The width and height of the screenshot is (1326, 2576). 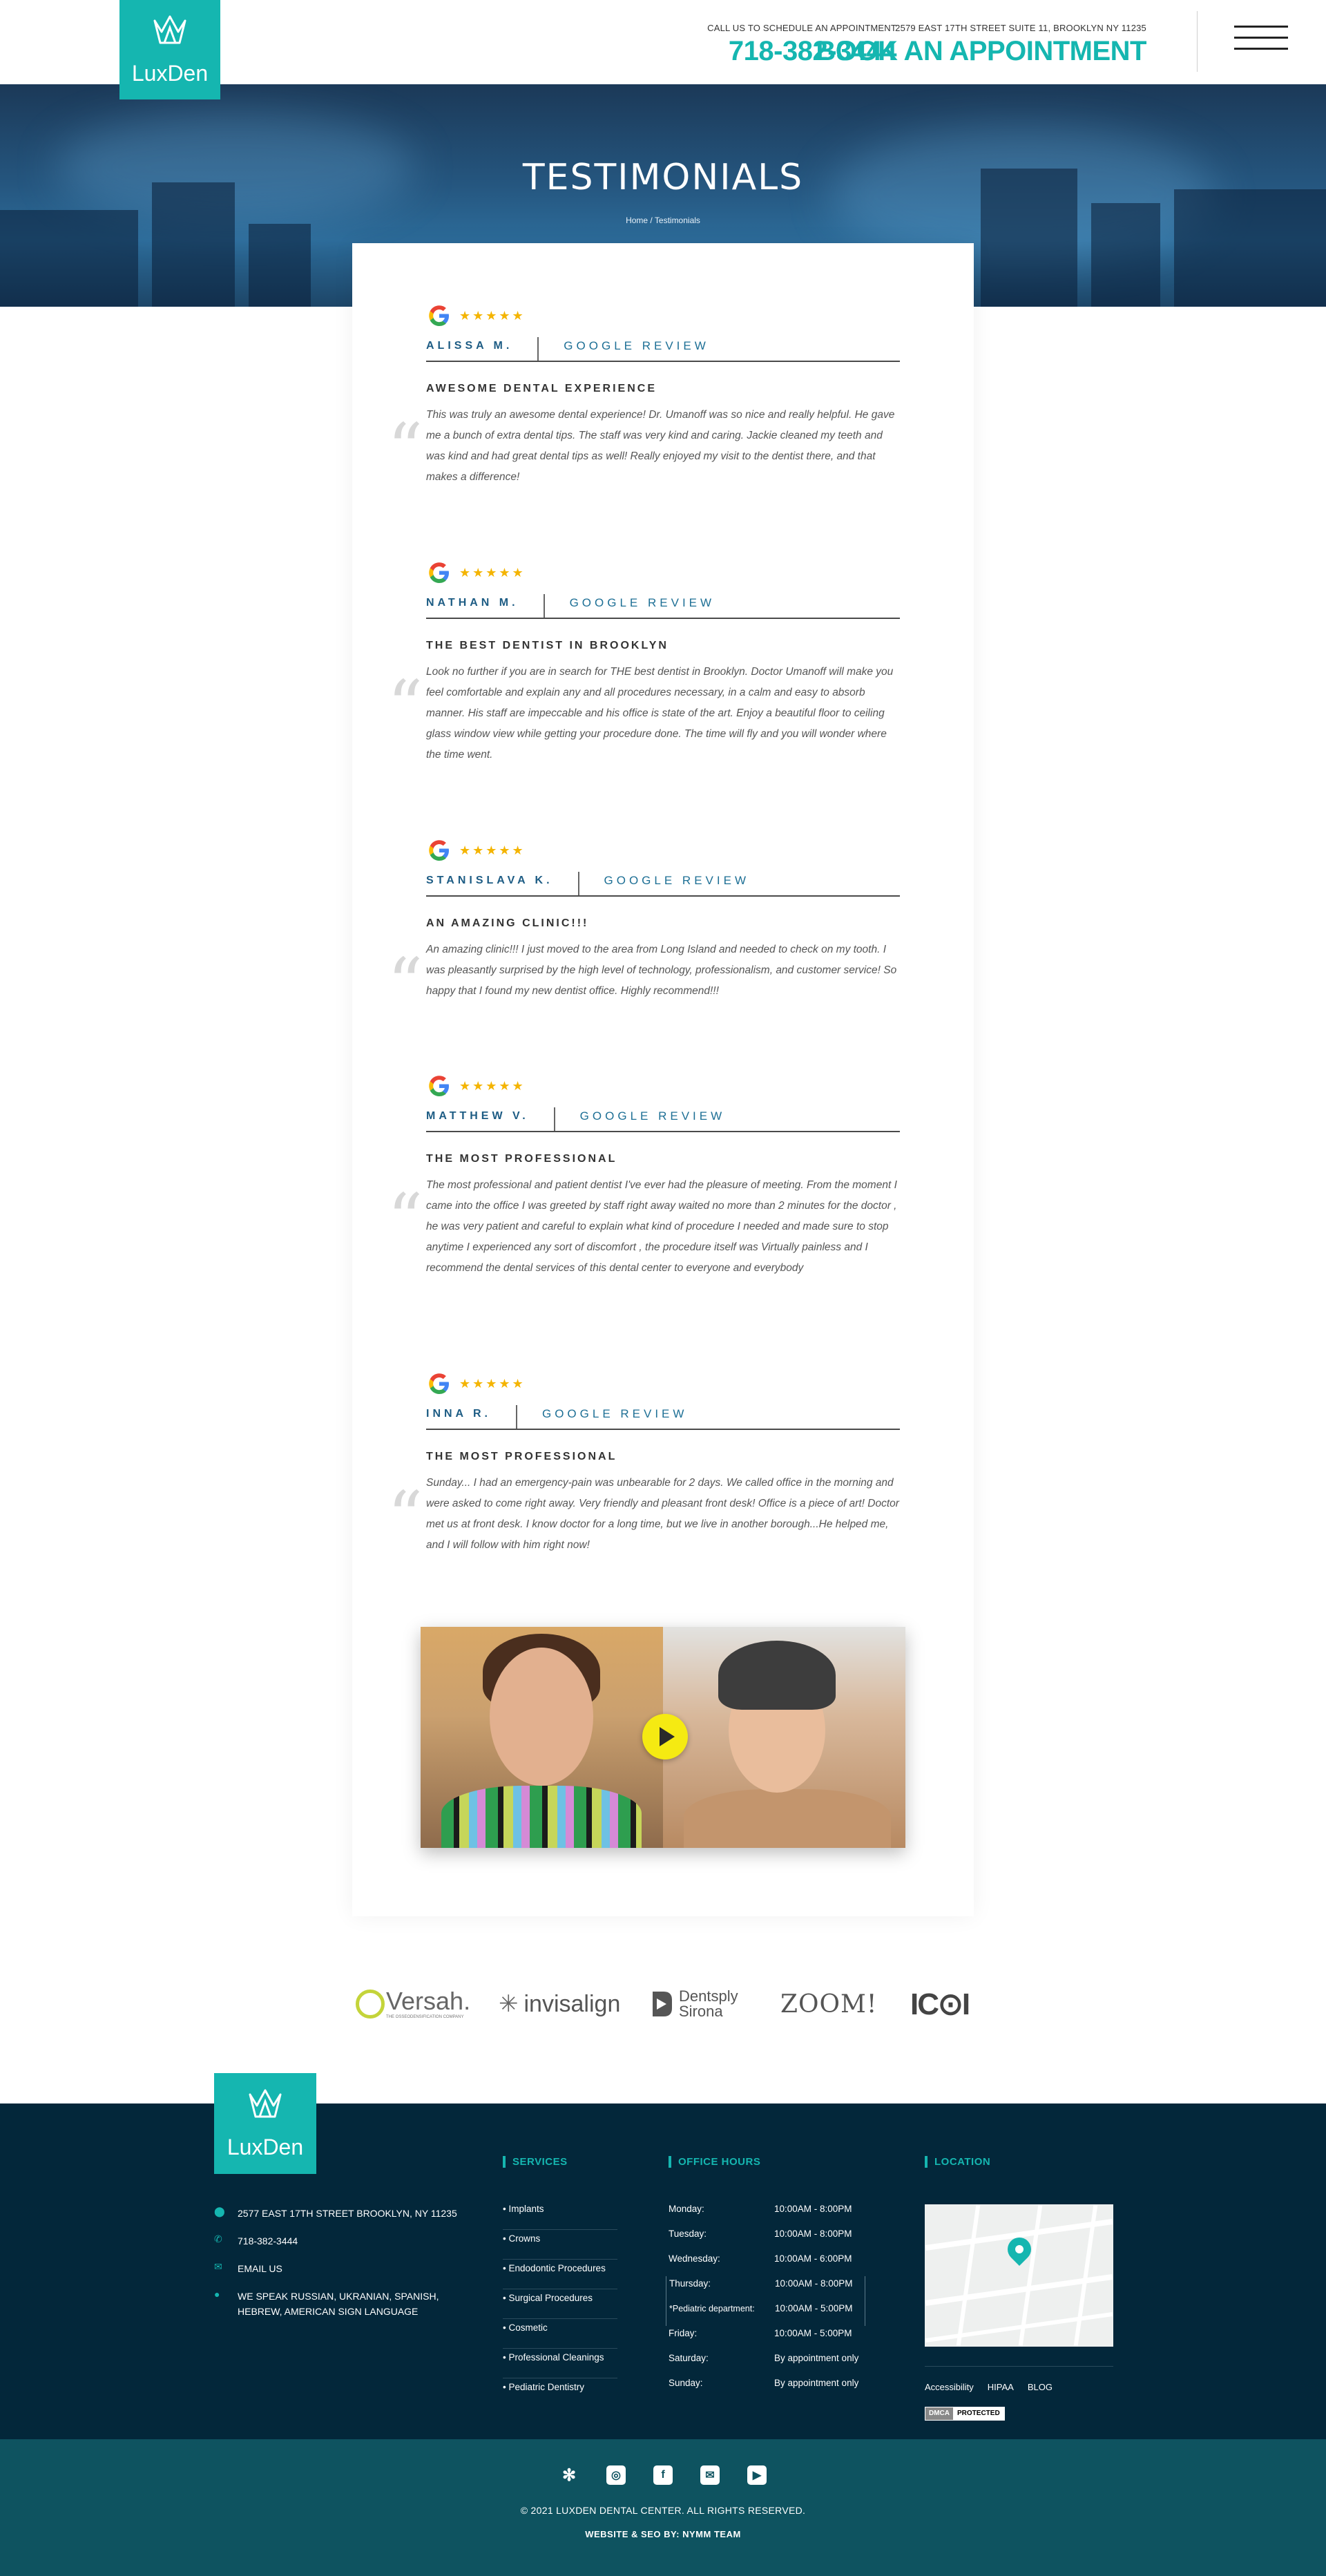 I want to click on footer-phone: 718-382-3444, so click(x=268, y=2241).